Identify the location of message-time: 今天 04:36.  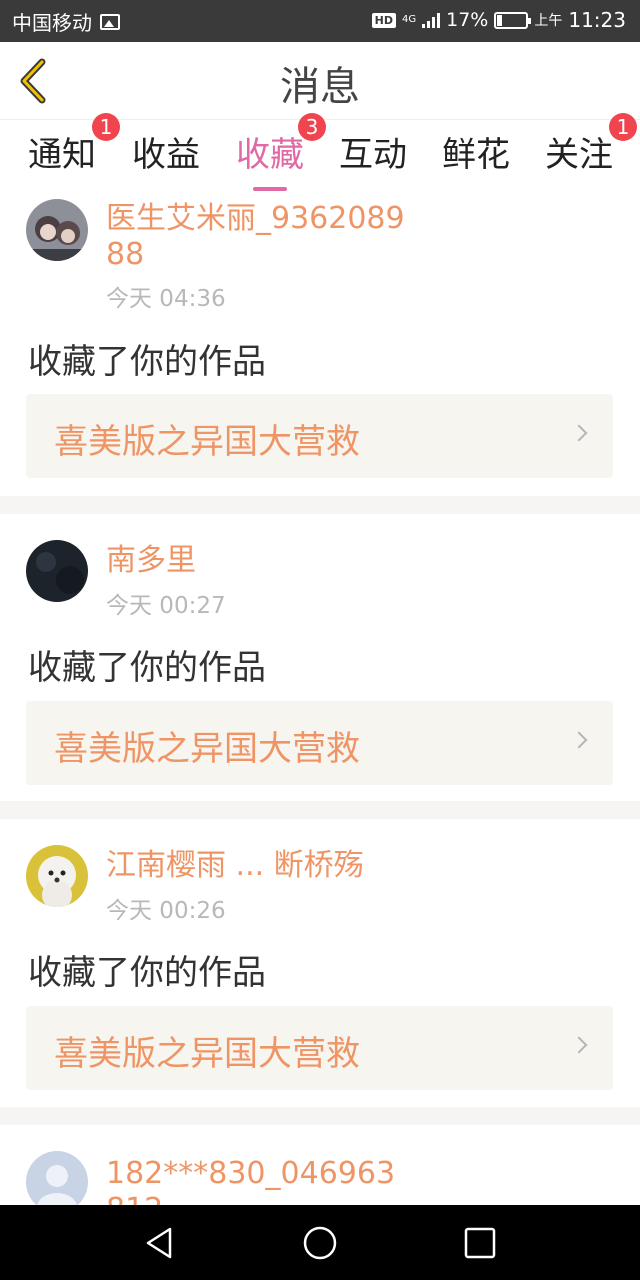
(166, 299).